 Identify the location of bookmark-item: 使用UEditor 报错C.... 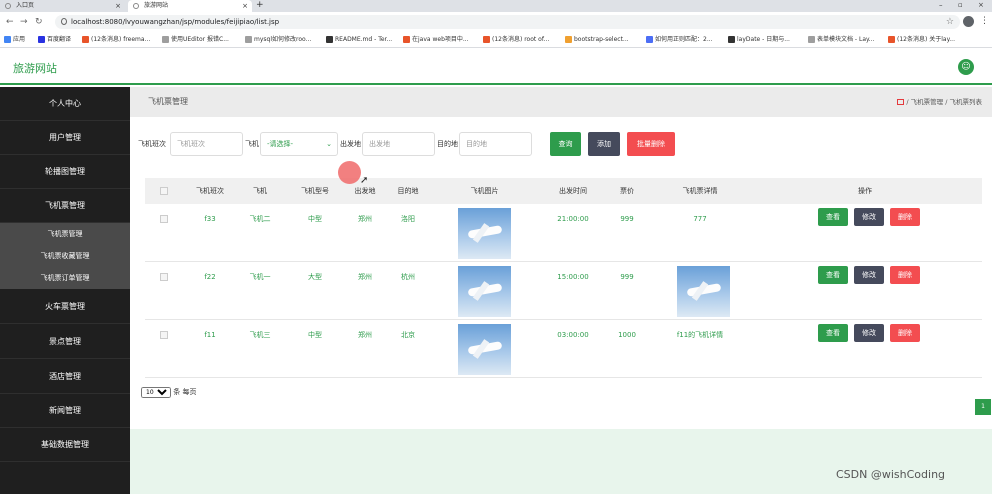
(195, 39).